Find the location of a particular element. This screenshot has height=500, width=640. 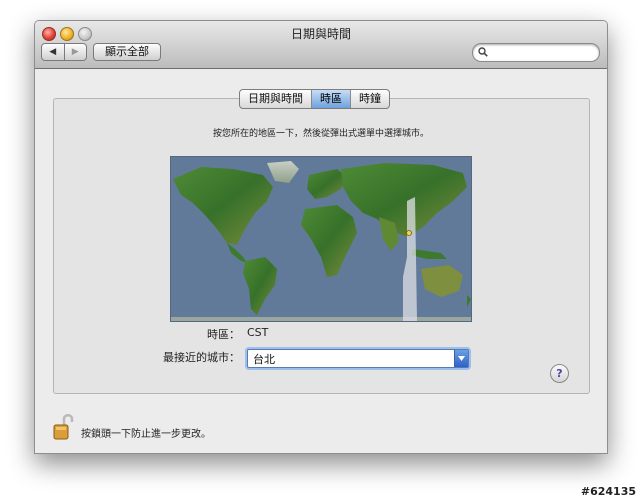

closest-city-select: 台北 is located at coordinates (358, 358).